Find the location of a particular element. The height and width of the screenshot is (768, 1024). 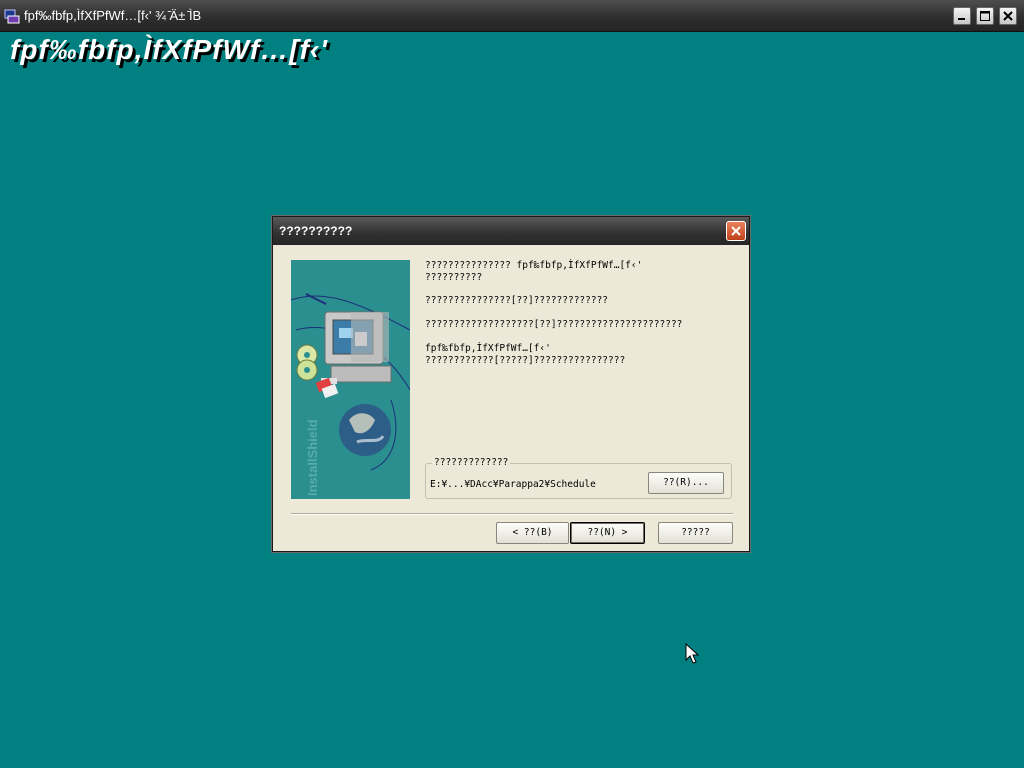

window-titlebar: fpf‰fbfp,ÌfXfPfWf…[f‹' ¾ ̄Ä± ̄ÌB is located at coordinates (512, 16).